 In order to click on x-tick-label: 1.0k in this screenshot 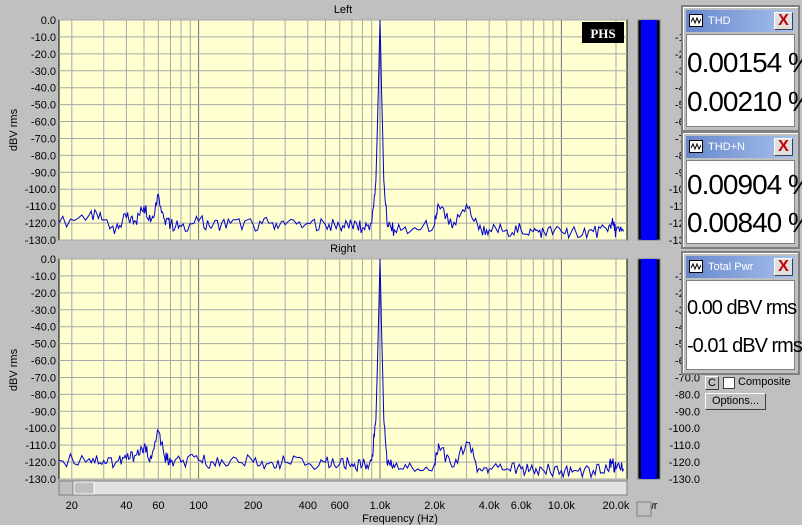, I will do `click(380, 506)`.